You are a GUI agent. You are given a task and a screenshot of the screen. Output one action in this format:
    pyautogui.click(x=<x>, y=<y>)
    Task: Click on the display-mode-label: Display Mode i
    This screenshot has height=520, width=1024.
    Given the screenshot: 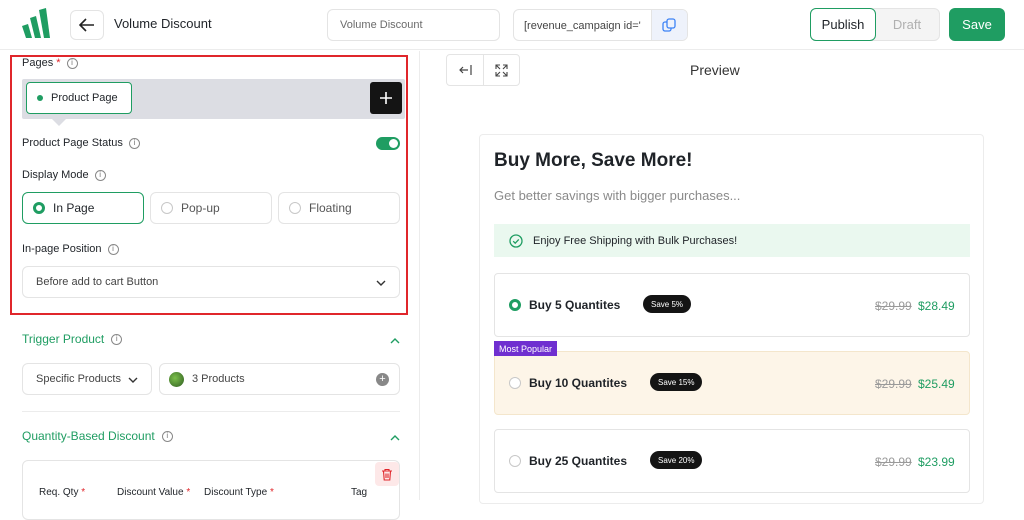 What is the action you would take?
    pyautogui.click(x=64, y=175)
    